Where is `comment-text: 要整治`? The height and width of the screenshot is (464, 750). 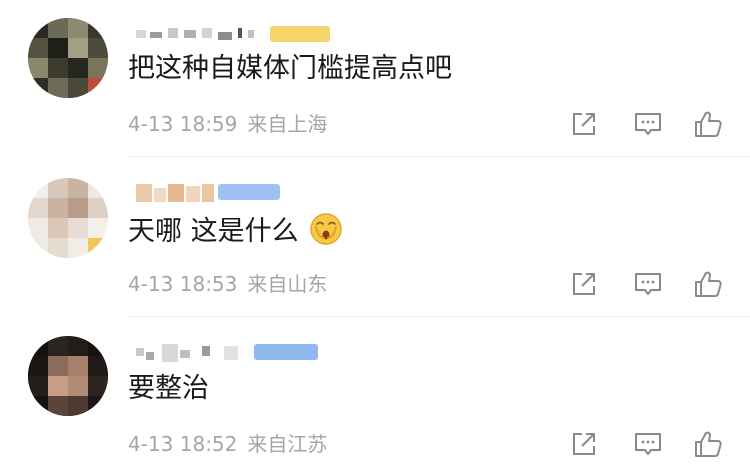 comment-text: 要整治 is located at coordinates (168, 388).